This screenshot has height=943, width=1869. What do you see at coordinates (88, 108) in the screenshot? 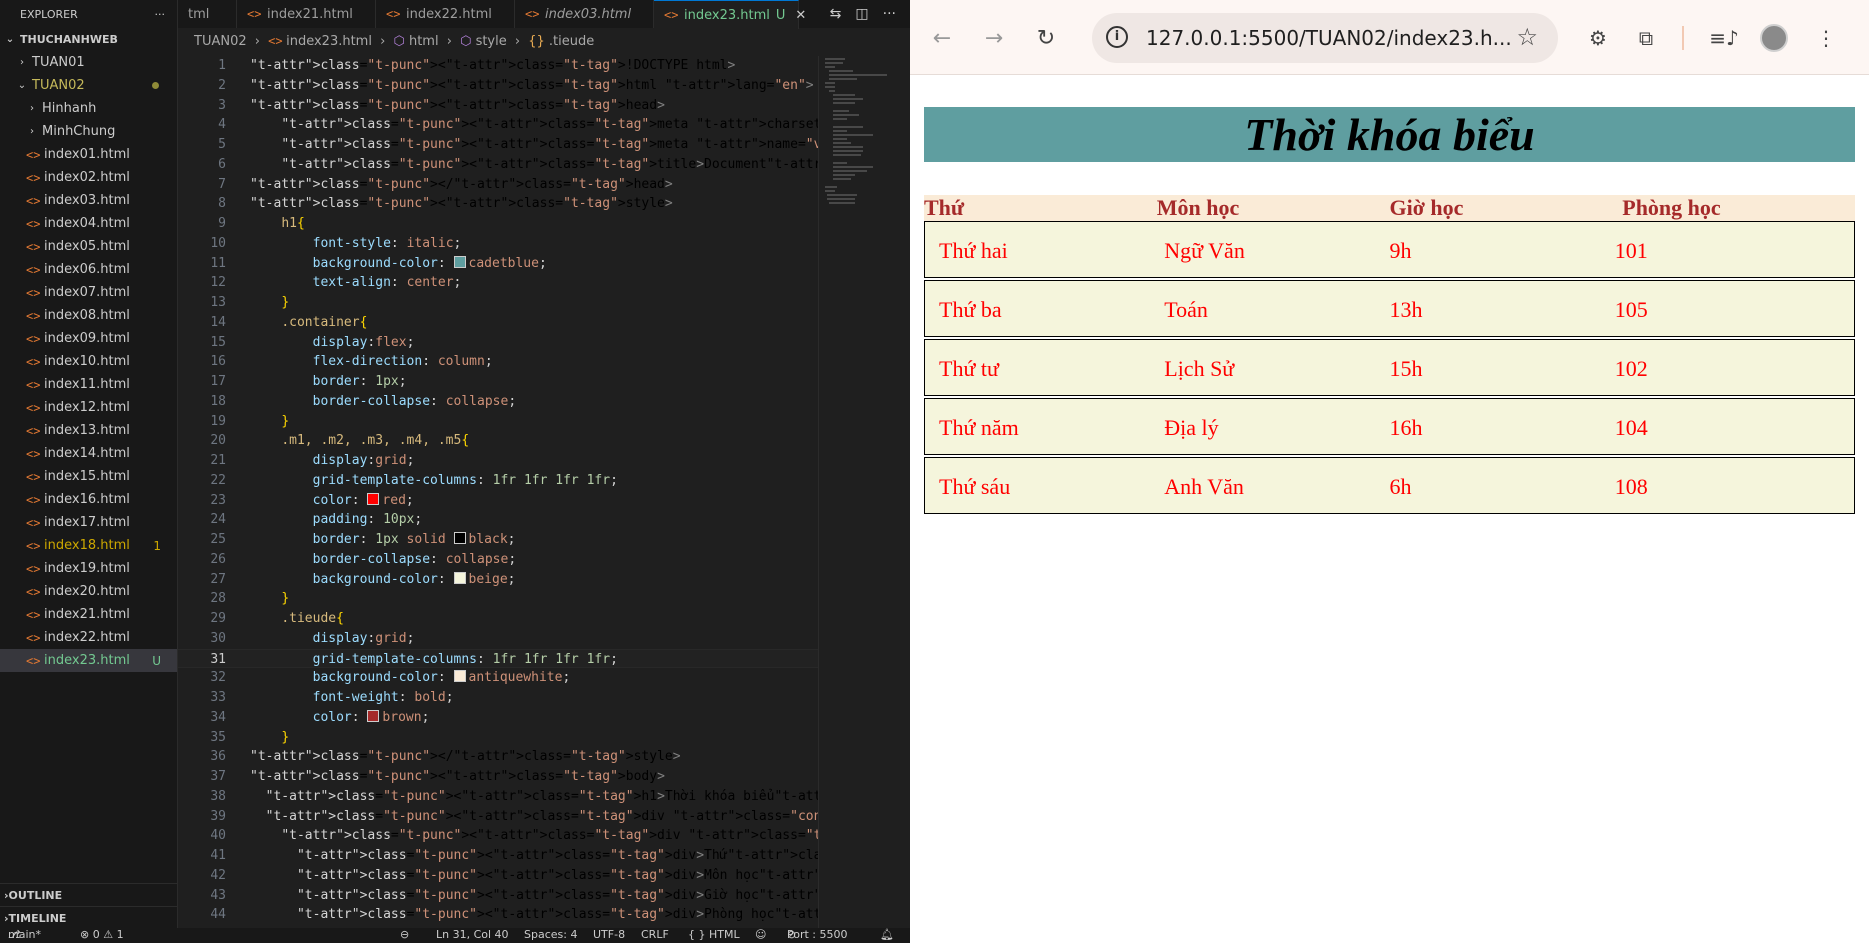
I see `folder-hinhanh: › Hinhanh` at bounding box center [88, 108].